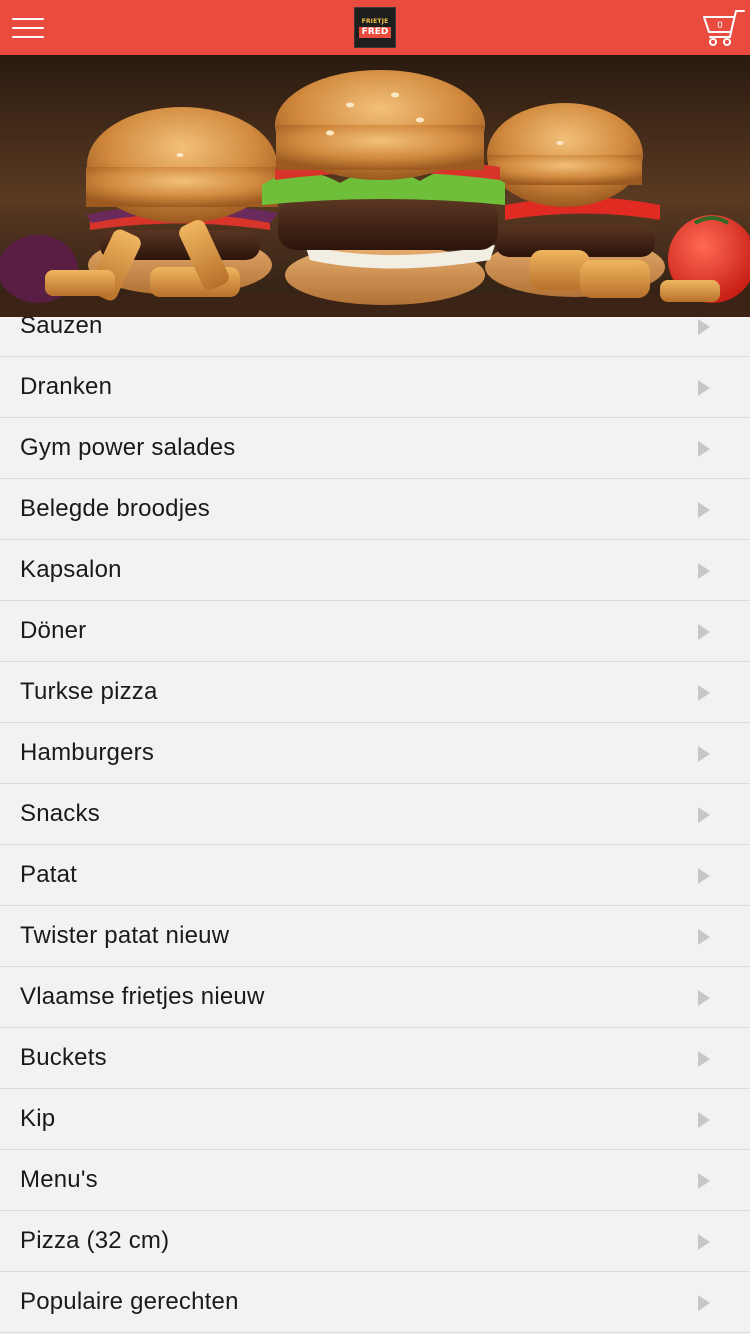  Describe the element at coordinates (375, 32) in the screenshot. I see `logo-text-bottom: FRED` at that location.